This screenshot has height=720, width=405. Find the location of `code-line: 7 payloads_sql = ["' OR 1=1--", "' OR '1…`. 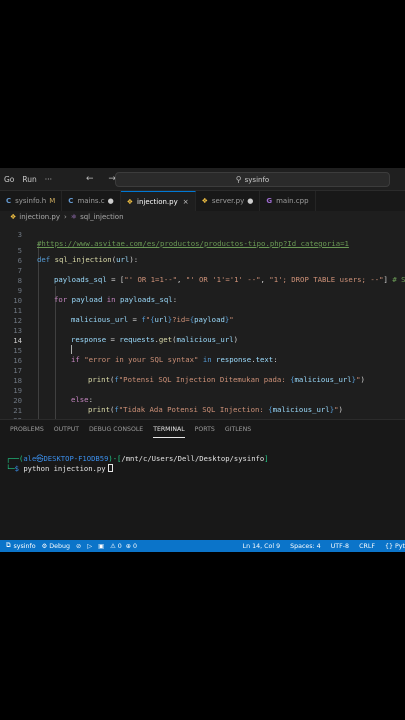

code-line: 7 payloads_sql = ["' OR 1=1--", "' OR '1… is located at coordinates (202, 270).